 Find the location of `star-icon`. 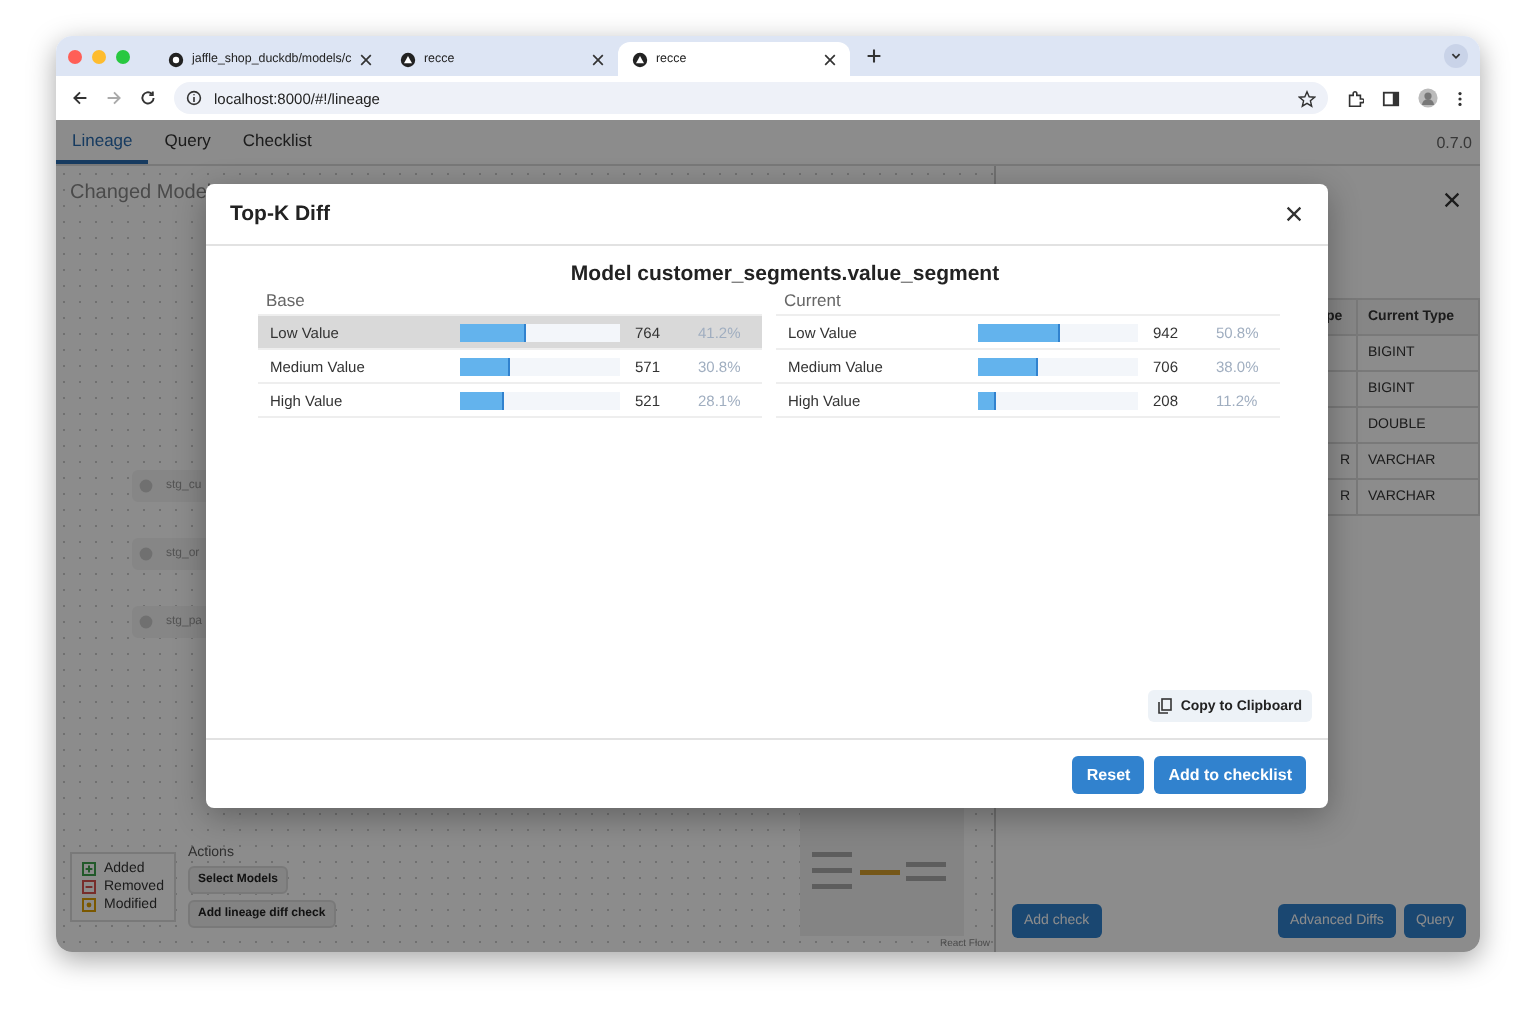

star-icon is located at coordinates (1307, 98).